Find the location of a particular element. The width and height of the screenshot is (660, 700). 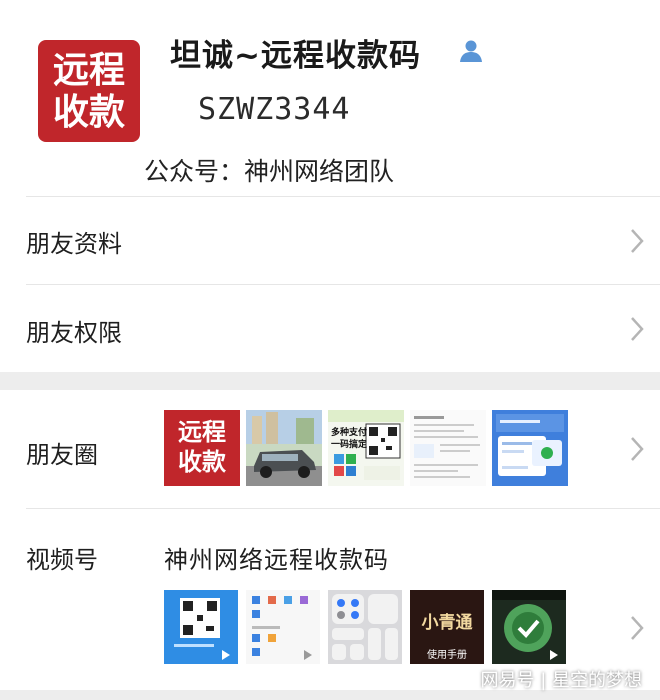

section-gap is located at coordinates (330, 381).